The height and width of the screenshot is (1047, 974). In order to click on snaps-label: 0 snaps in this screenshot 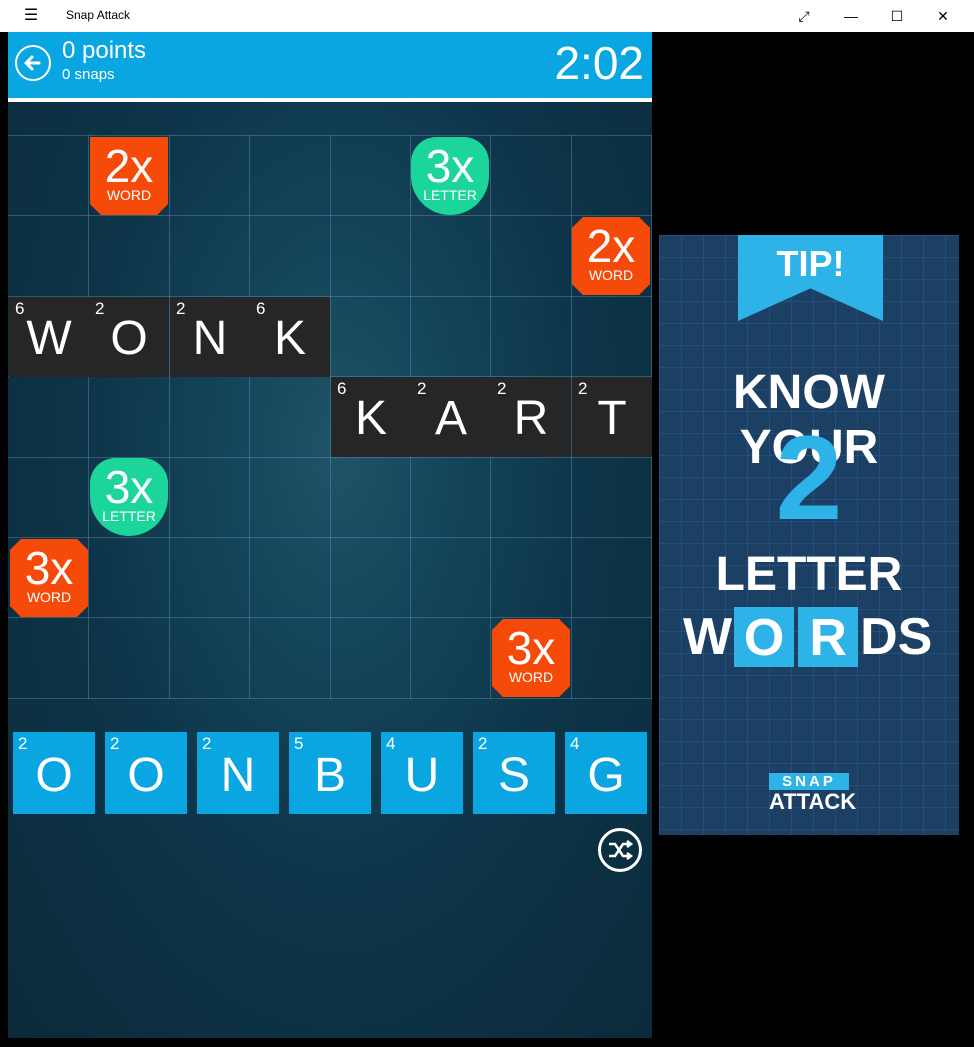, I will do `click(88, 74)`.